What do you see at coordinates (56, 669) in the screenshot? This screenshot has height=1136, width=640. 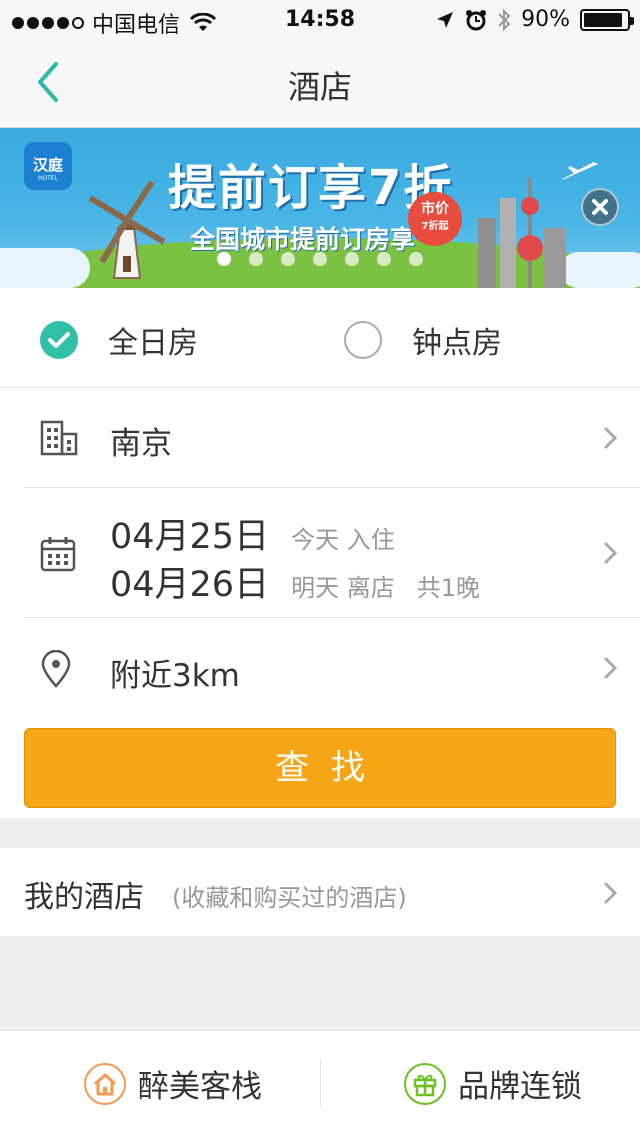 I see `map-pin-icon` at bounding box center [56, 669].